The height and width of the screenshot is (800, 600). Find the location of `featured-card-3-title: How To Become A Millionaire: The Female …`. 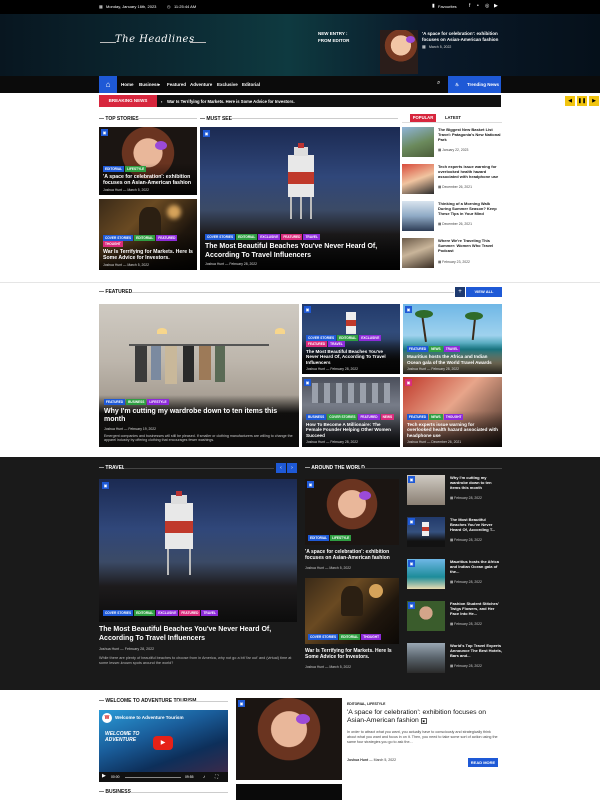

featured-card-3-title: How To Become A Millionaire: The Female … is located at coordinates (351, 430).